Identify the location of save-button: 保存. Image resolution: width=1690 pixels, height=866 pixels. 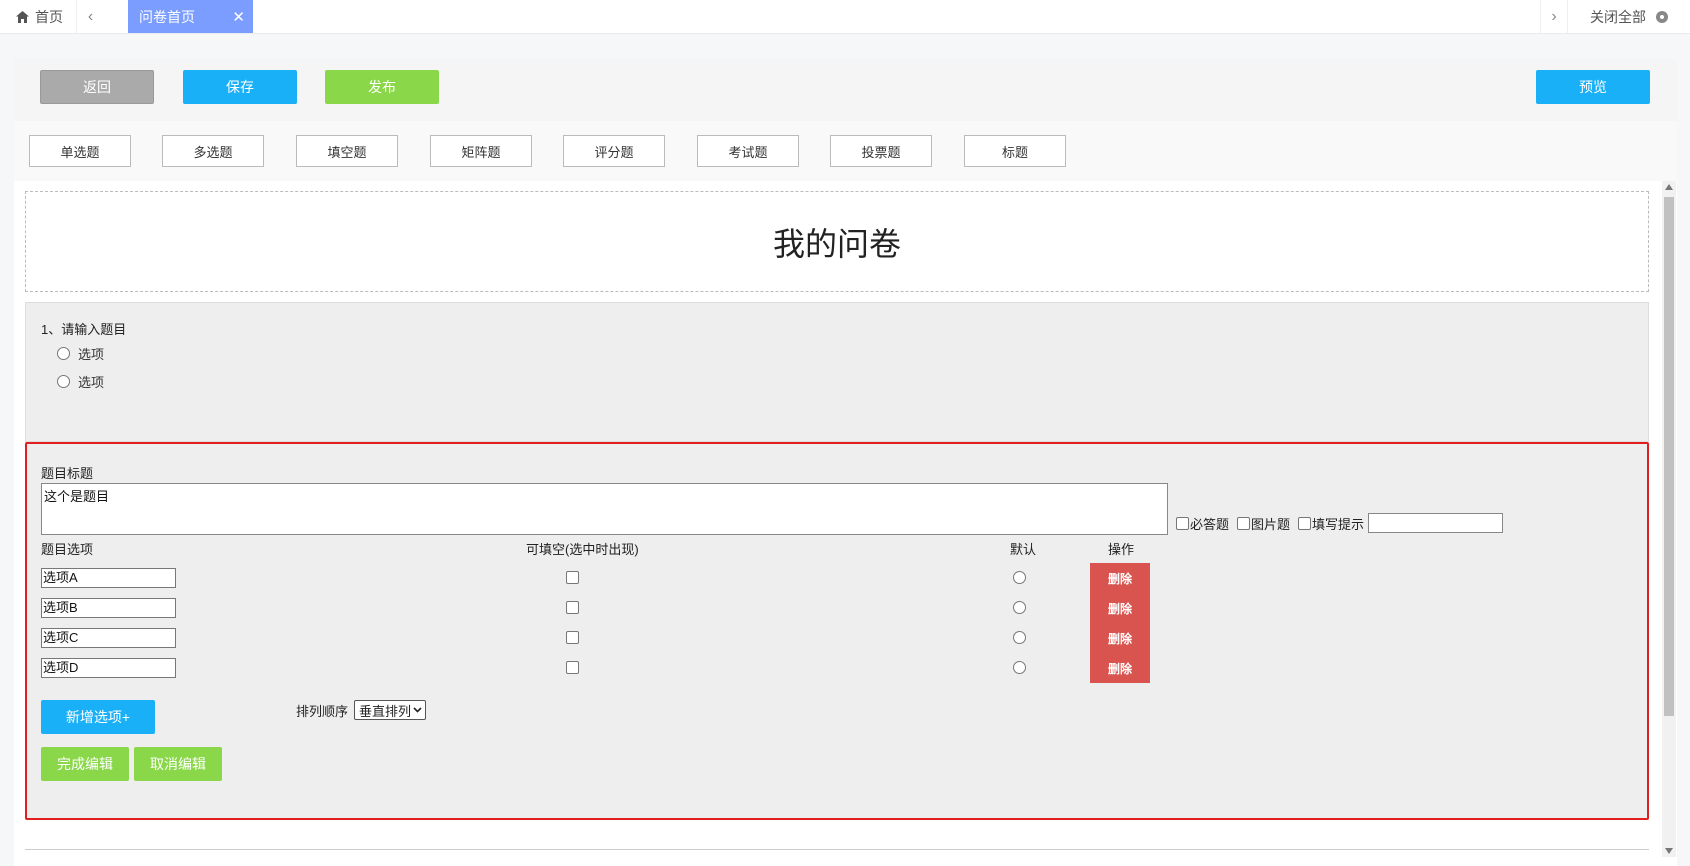
(240, 87).